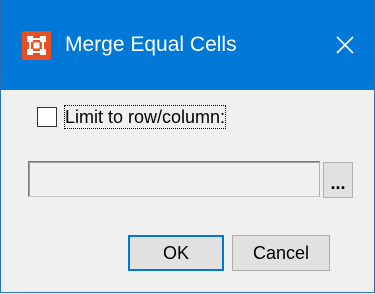  I want to click on row-column-input, so click(174, 179).